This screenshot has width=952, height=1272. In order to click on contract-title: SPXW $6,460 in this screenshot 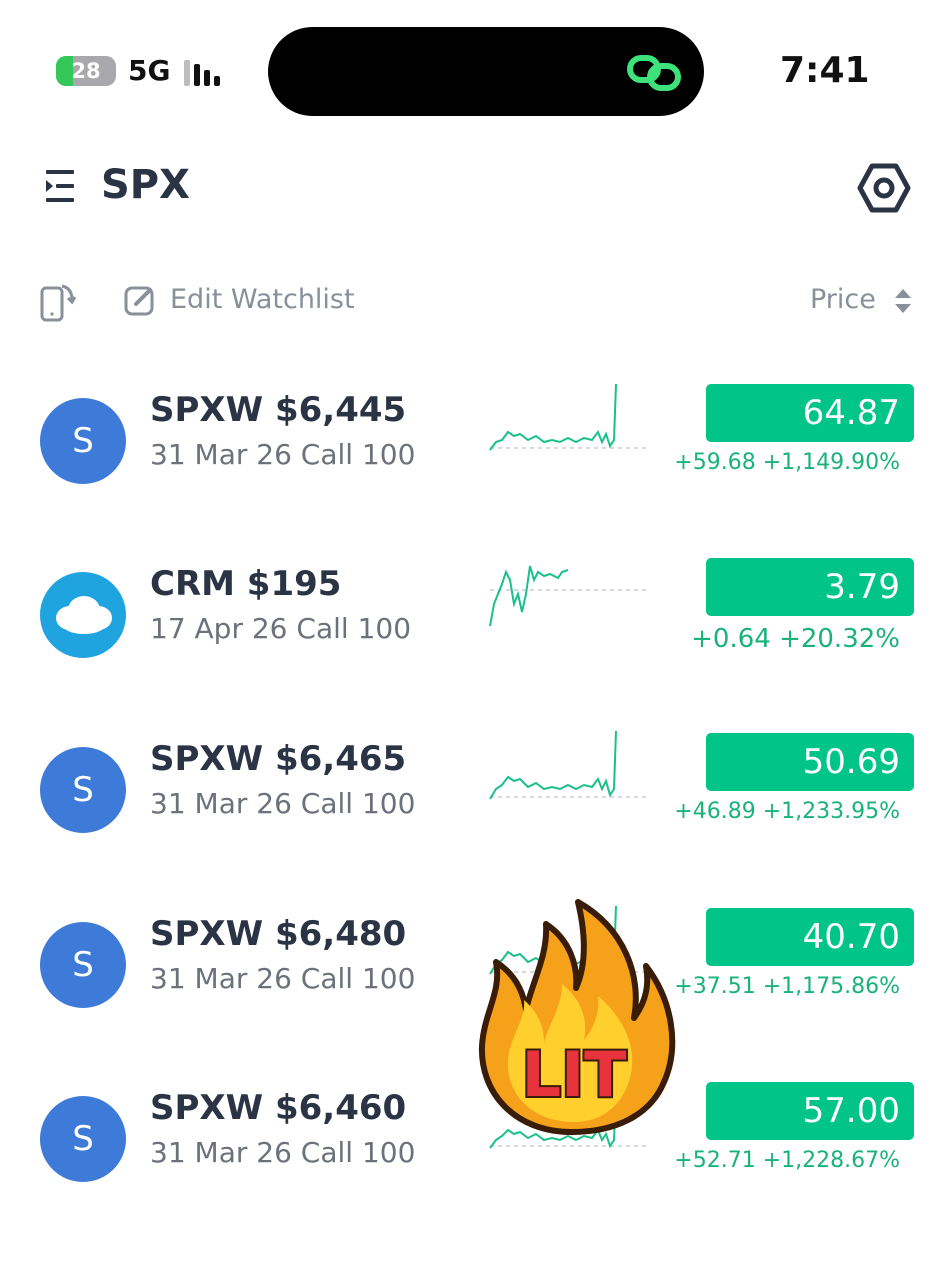, I will do `click(278, 1108)`.